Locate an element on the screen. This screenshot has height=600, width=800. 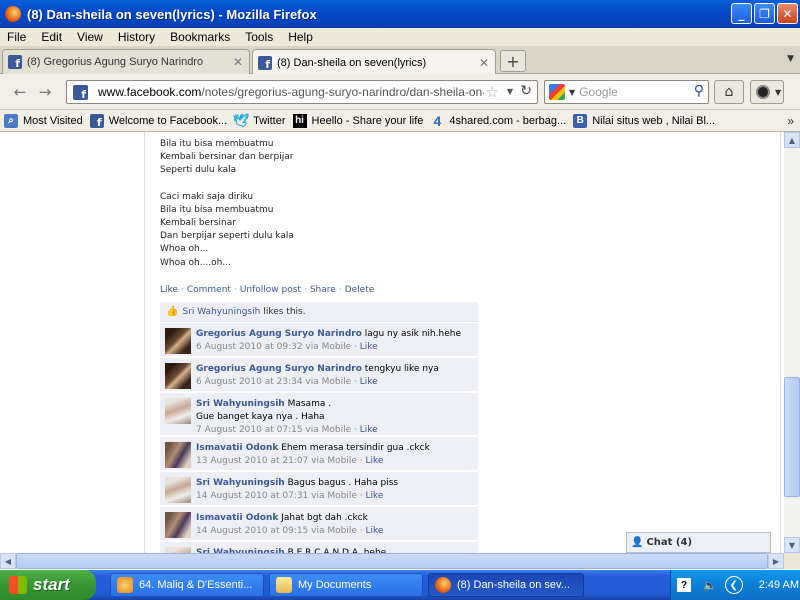
scrollbar-corner is located at coordinates (792, 561).